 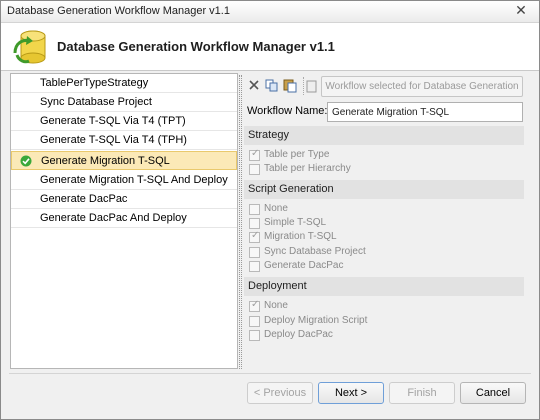 What do you see at coordinates (113, 218) in the screenshot?
I see `list-item-label: Generate DacPac And Deploy` at bounding box center [113, 218].